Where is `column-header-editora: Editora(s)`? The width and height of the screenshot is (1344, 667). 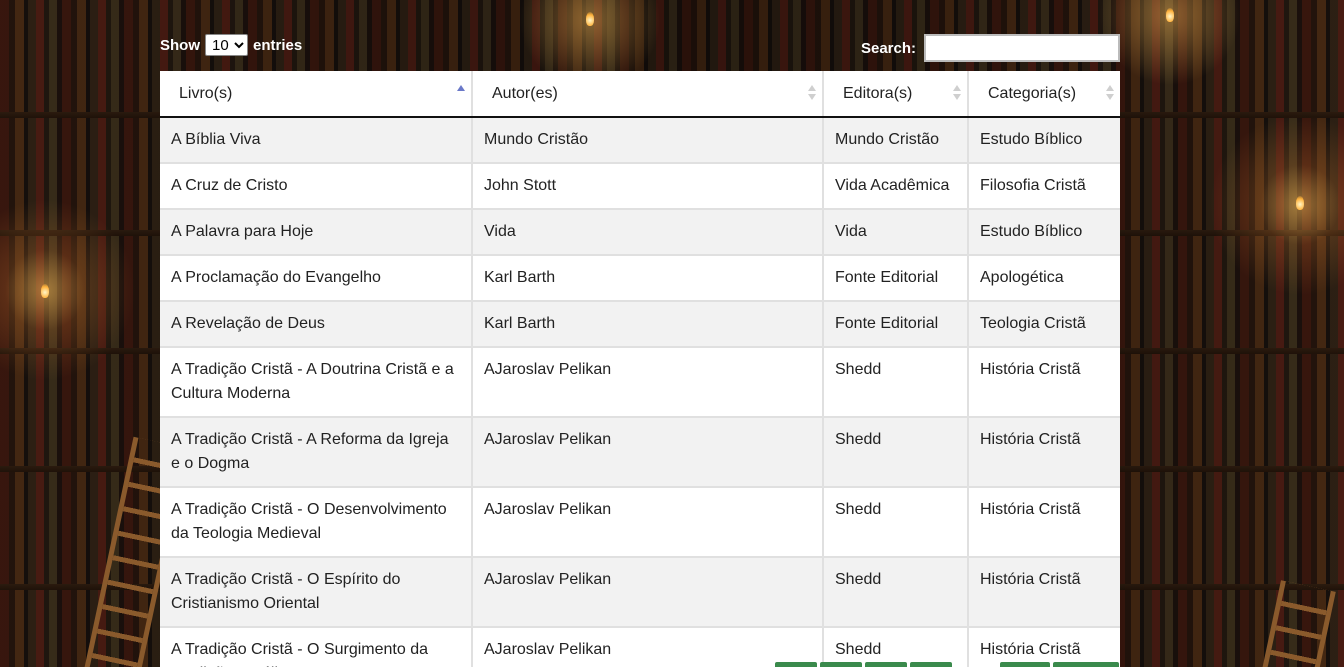 column-header-editora: Editora(s) is located at coordinates (896, 94).